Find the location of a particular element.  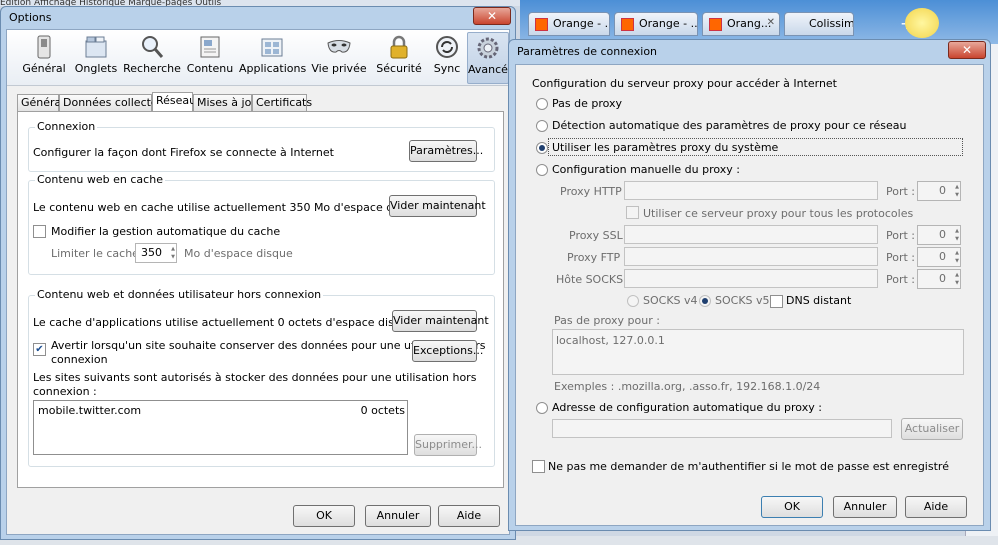

applications-icon is located at coordinates (272, 47).